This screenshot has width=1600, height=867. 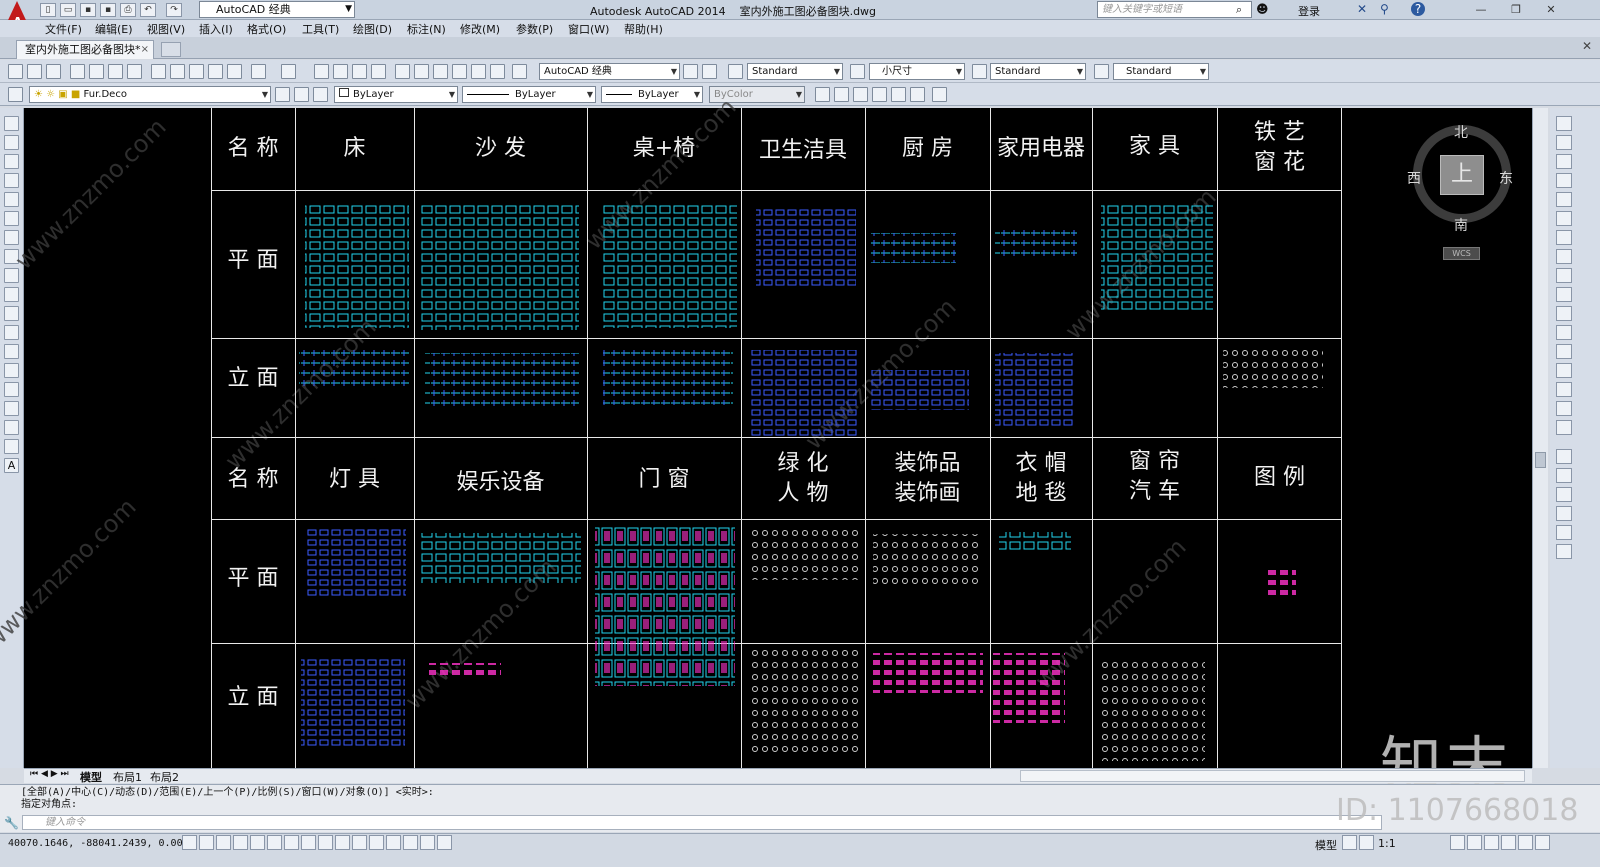 I want to click on cut-icon, so click(x=158, y=71).